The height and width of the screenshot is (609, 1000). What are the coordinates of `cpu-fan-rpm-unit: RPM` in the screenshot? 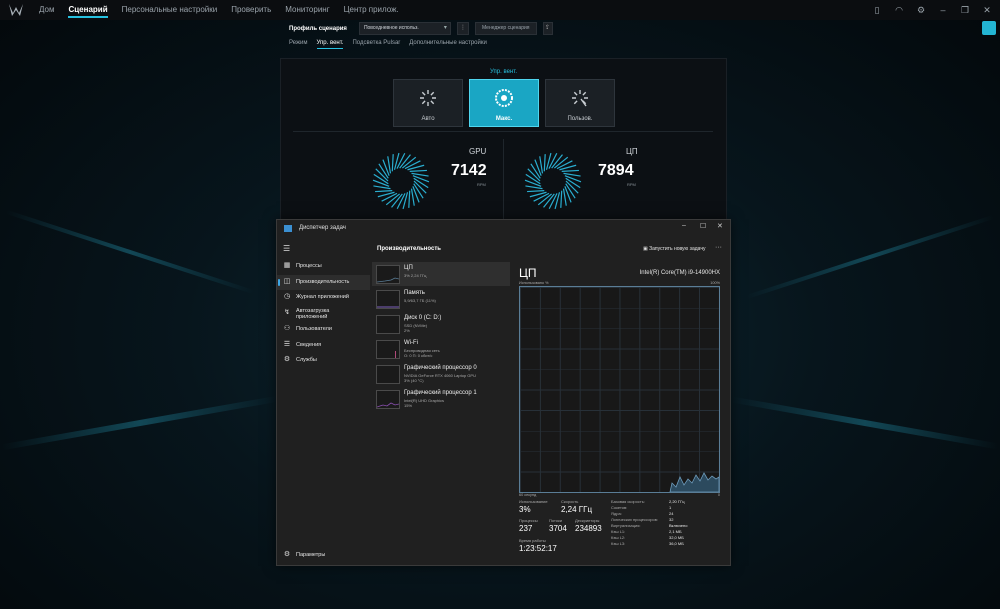 It's located at (631, 184).